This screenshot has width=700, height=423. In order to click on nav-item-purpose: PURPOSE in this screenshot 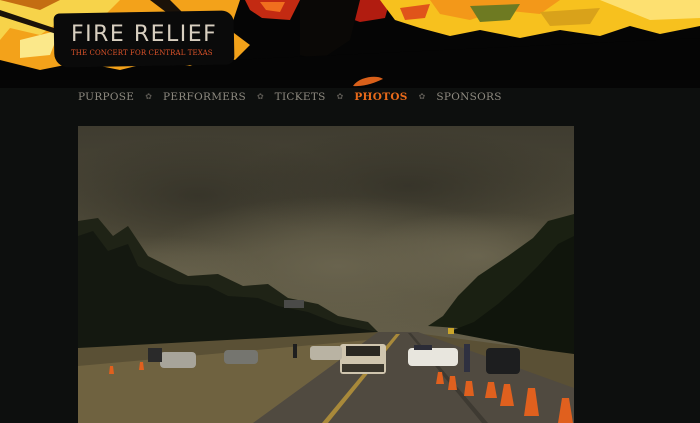, I will do `click(106, 97)`.